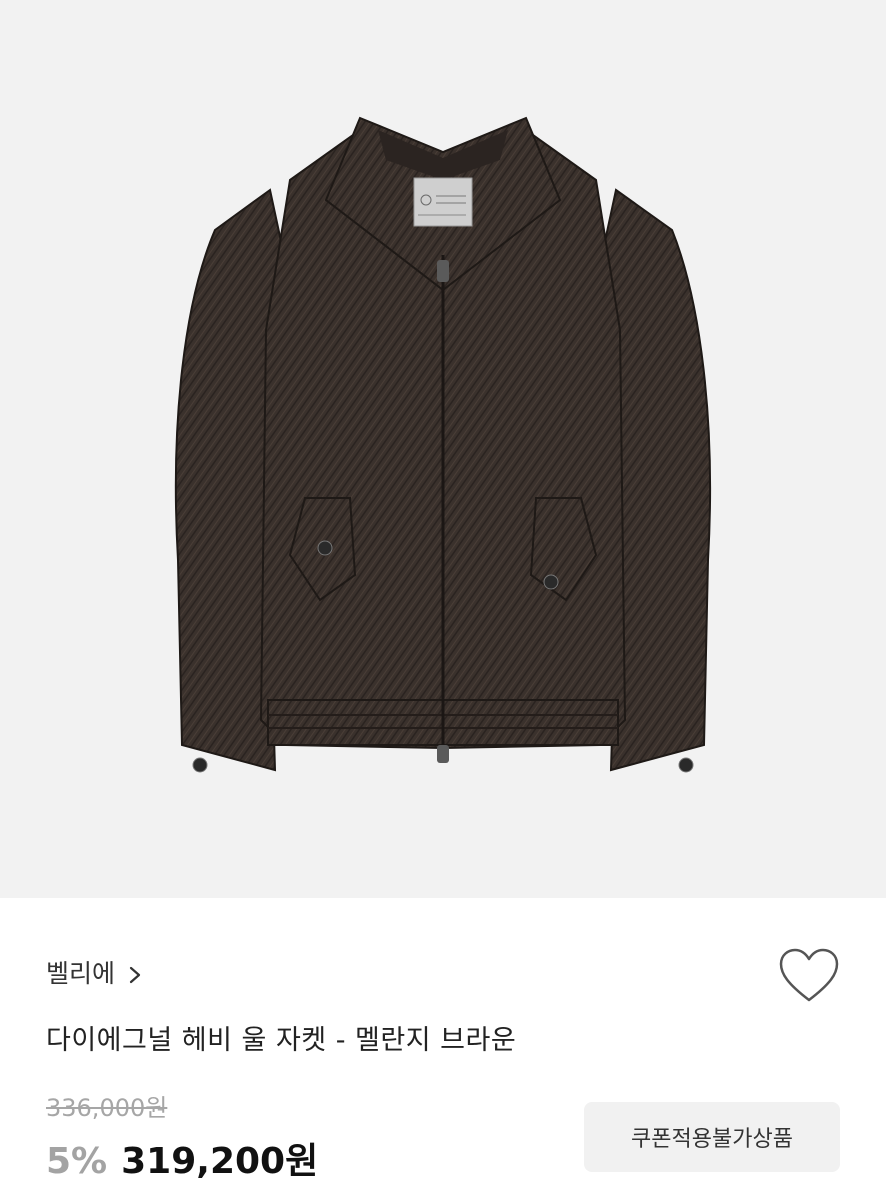 The width and height of the screenshot is (886, 1200). Describe the element at coordinates (712, 1137) in the screenshot. I see `coupon-unavailable-badge: 쿠폰적용불가상품` at that location.